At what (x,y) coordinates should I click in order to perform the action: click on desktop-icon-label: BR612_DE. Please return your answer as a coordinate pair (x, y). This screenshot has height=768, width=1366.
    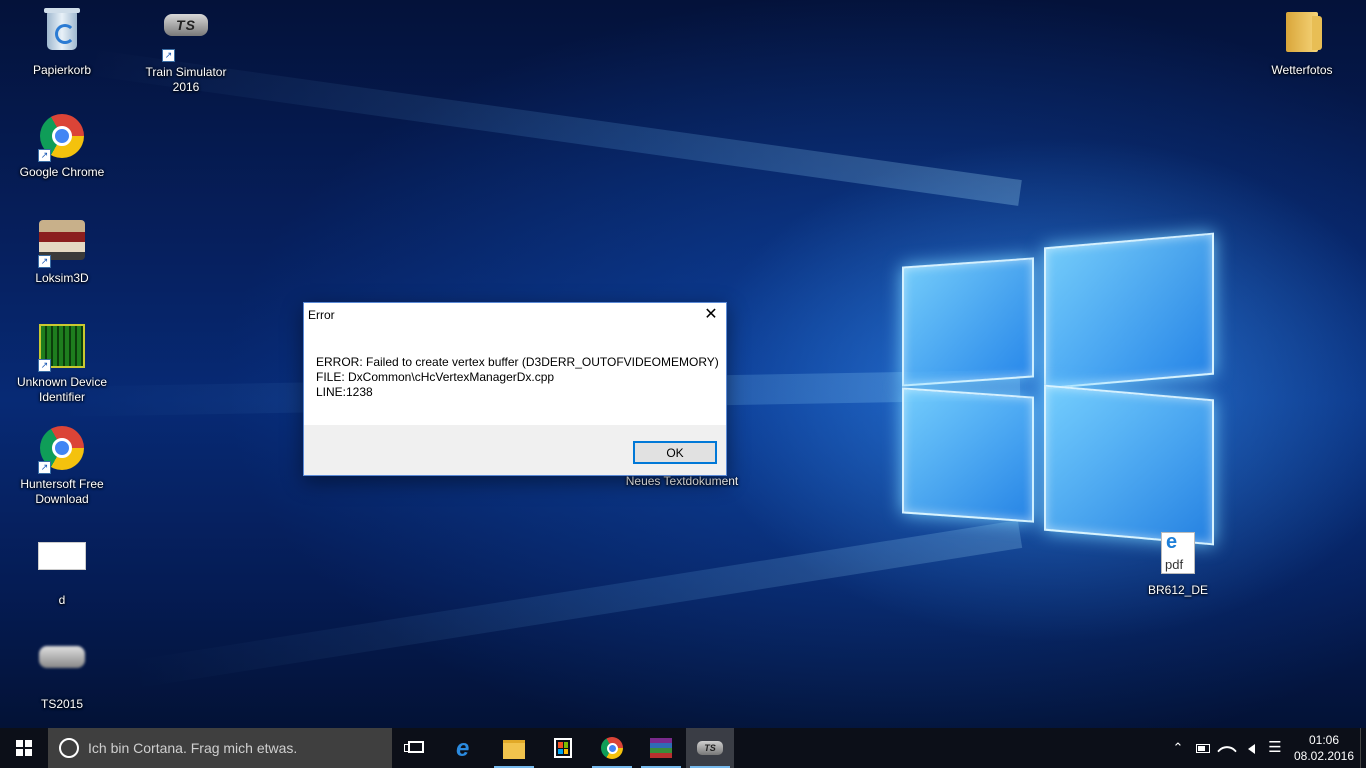
    Looking at the image, I should click on (1178, 590).